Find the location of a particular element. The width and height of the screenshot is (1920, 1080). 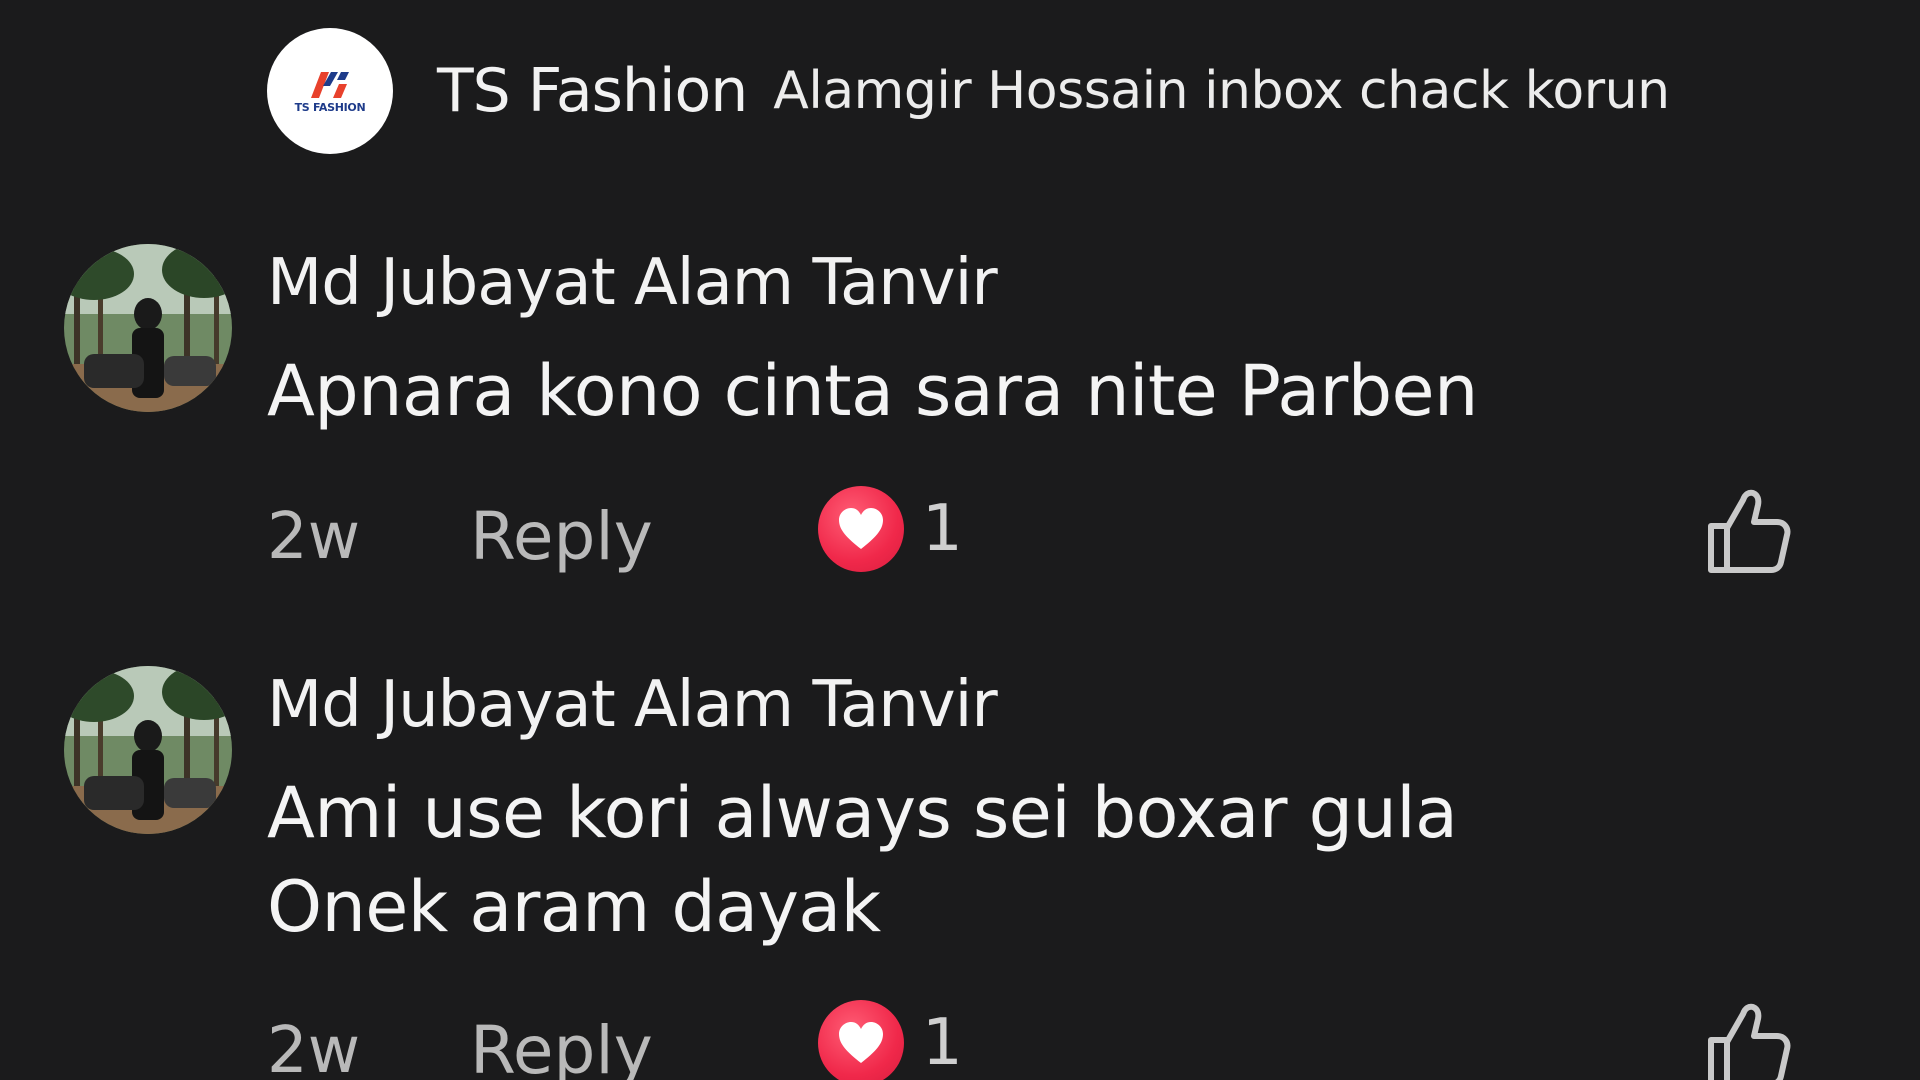

ts-fashion-logo-icon is located at coordinates (330, 85).